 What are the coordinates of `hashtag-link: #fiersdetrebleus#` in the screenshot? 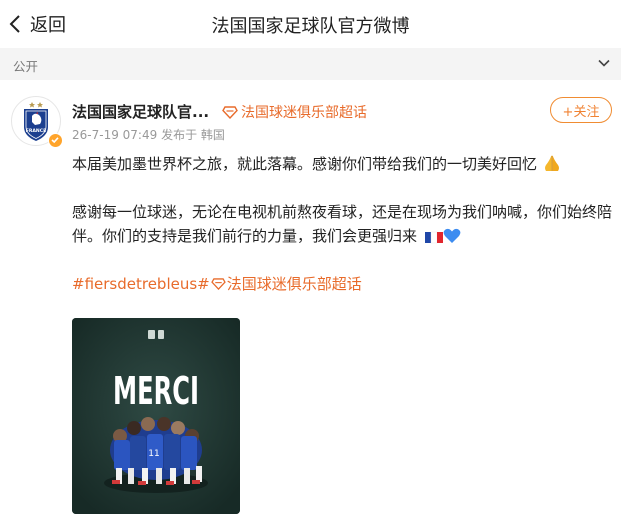 It's located at (141, 284).